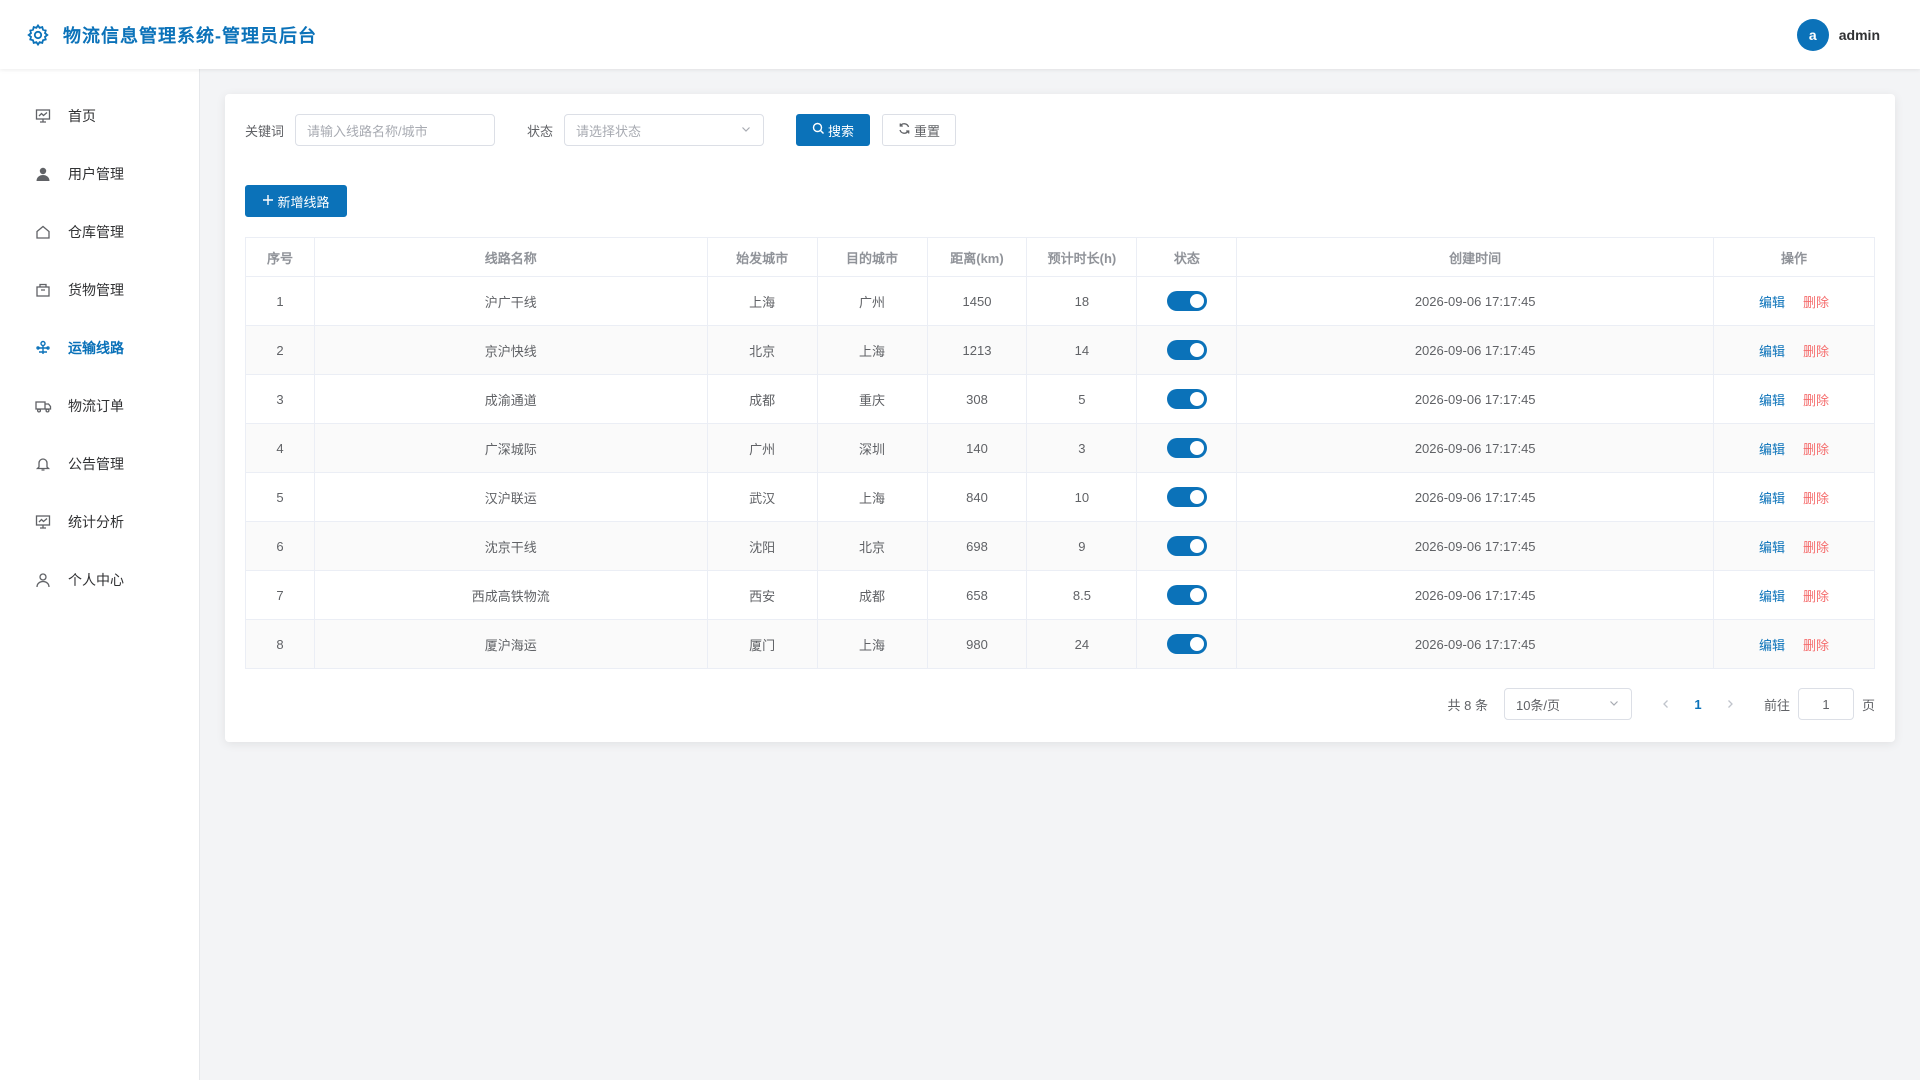  I want to click on goto-label: 前往, so click(1776, 705).